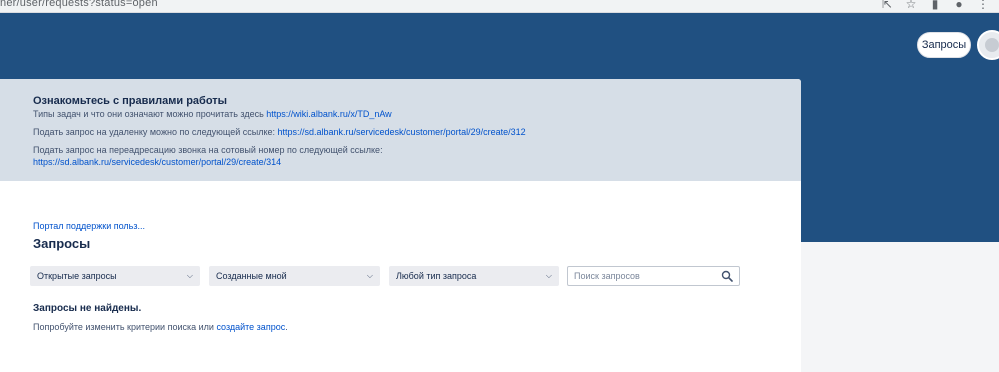 The width and height of the screenshot is (999, 372). What do you see at coordinates (900, 307) in the screenshot?
I see `page-background` at bounding box center [900, 307].